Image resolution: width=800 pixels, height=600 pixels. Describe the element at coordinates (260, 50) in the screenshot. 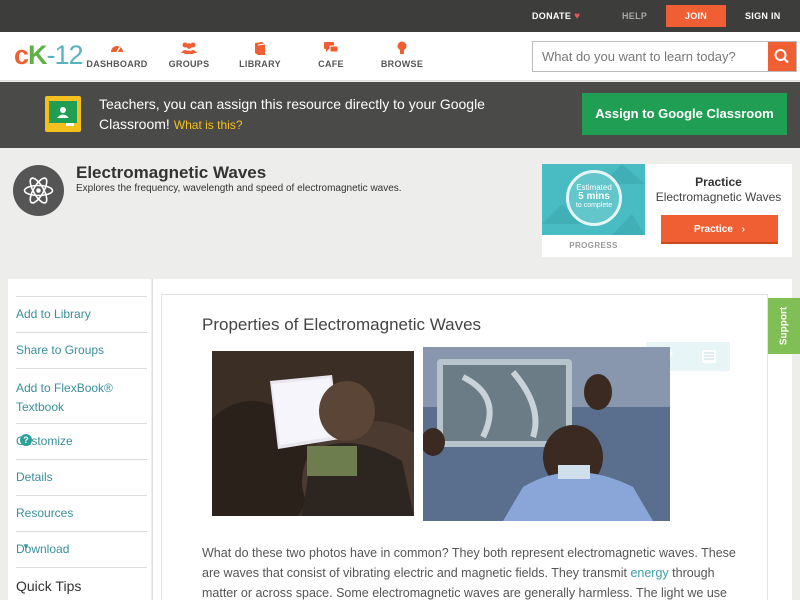

I see `library-book-icon` at that location.